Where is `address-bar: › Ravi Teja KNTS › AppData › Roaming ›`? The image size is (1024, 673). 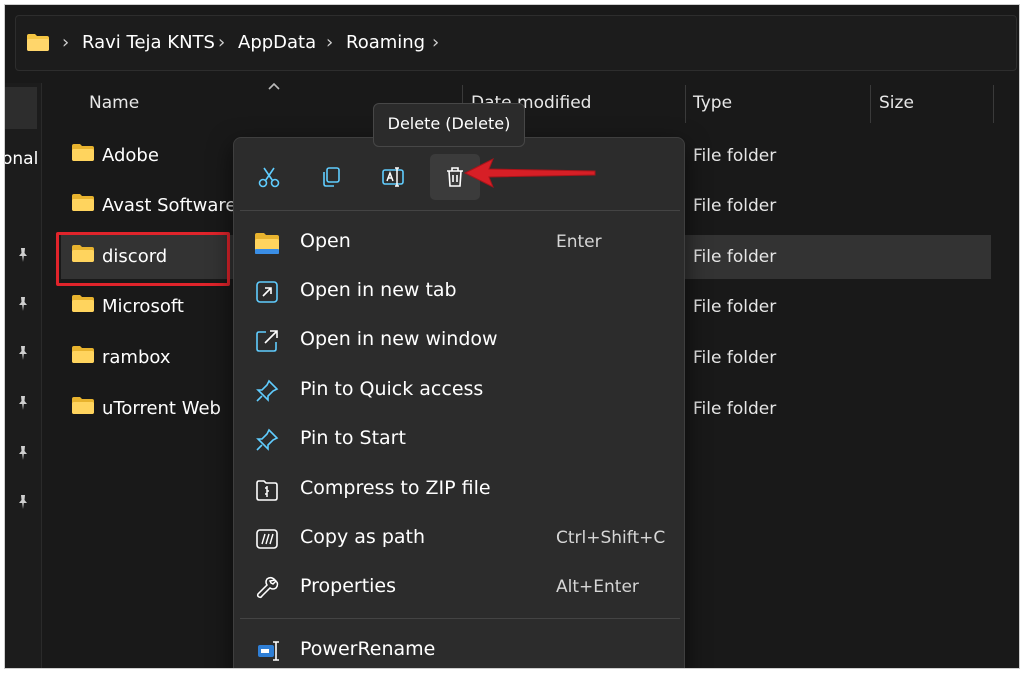 address-bar: › Ravi Teja KNTS › AppData › Roaming › is located at coordinates (516, 43).